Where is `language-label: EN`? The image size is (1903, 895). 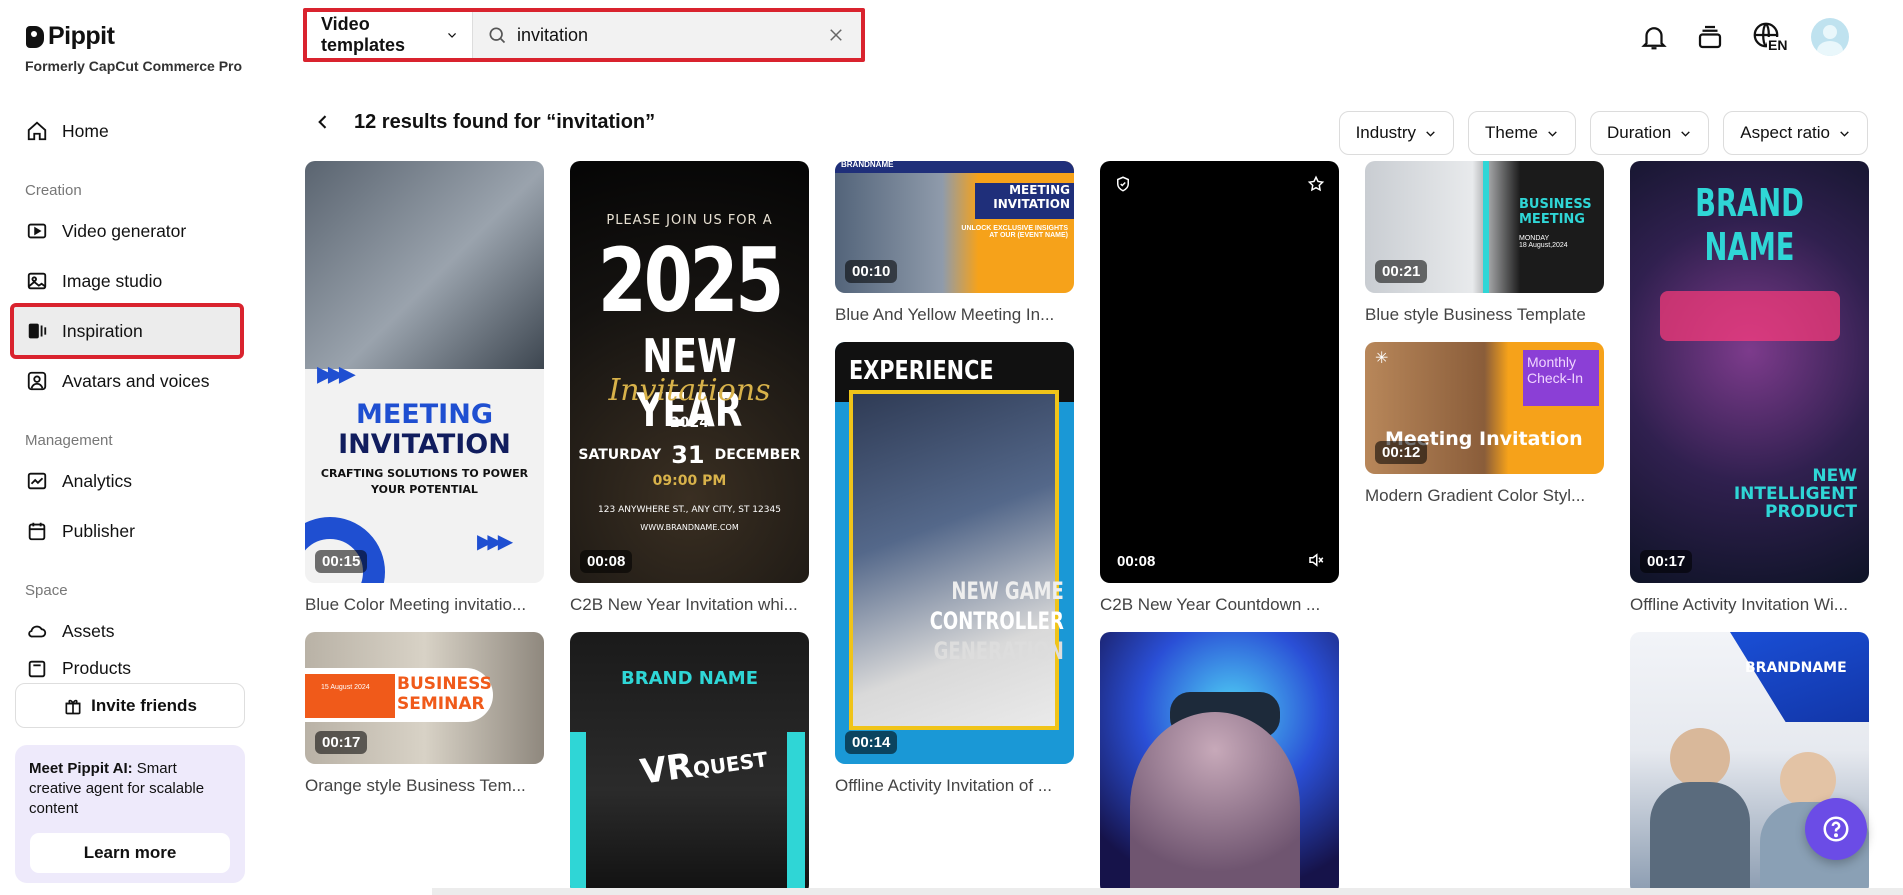
language-label: EN is located at coordinates (1778, 45).